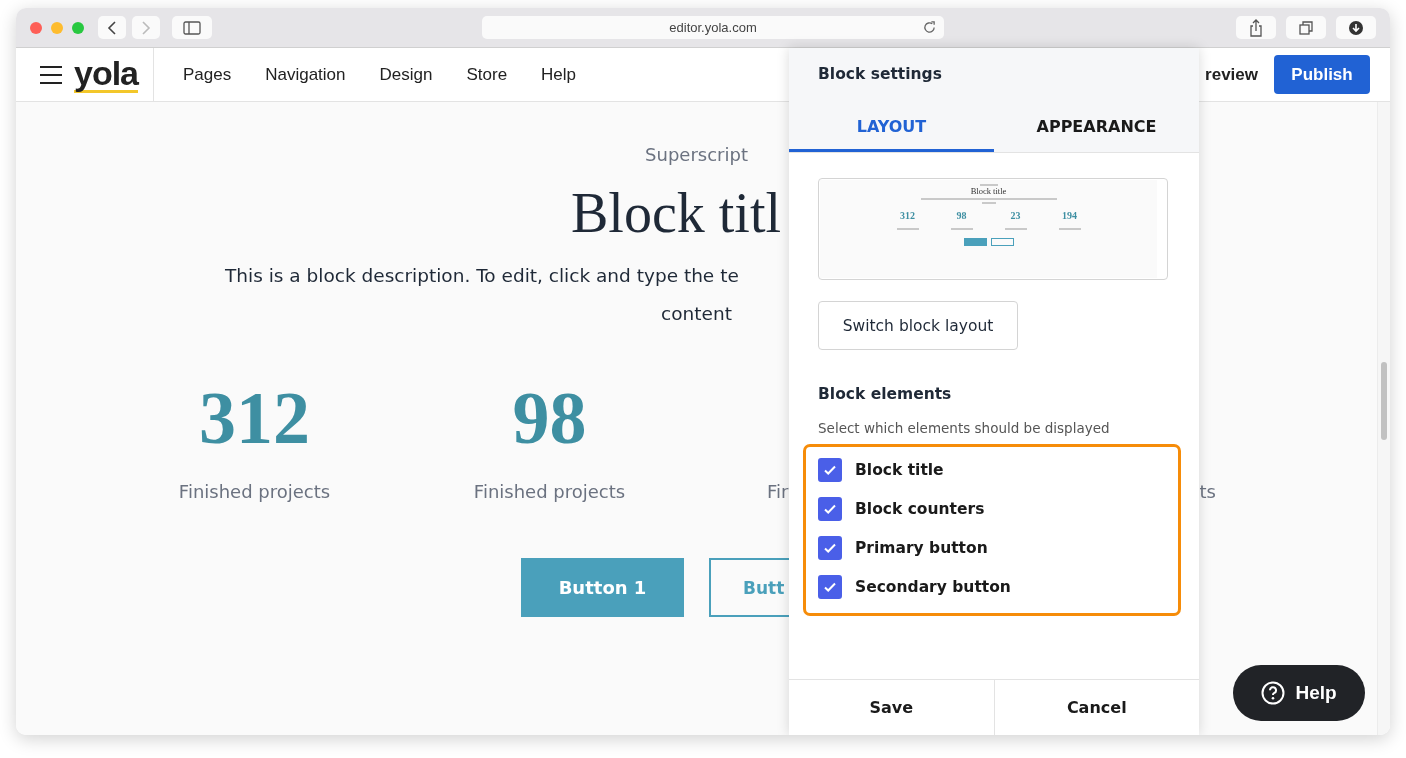 The height and width of the screenshot is (758, 1406). I want to click on section-hint: Select which elements should be displayed, so click(964, 428).